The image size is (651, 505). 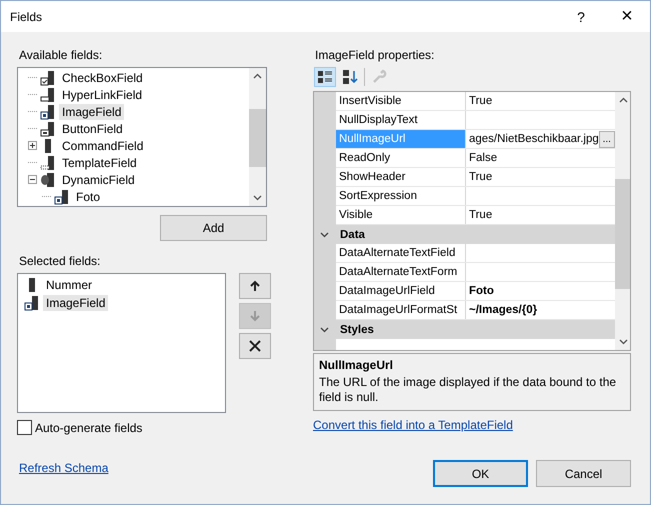 What do you see at coordinates (401, 158) in the screenshot?
I see `property-name: ReadOnly` at bounding box center [401, 158].